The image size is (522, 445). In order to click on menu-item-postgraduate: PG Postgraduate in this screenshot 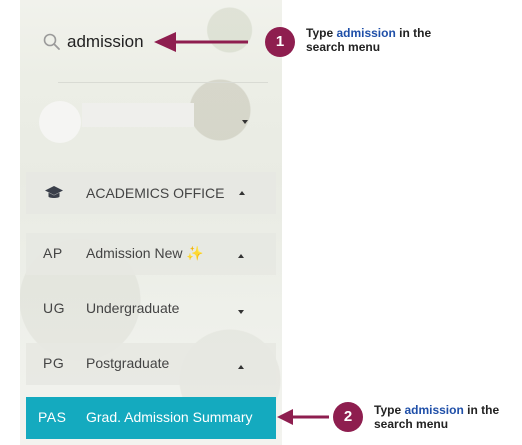, I will do `click(151, 364)`.